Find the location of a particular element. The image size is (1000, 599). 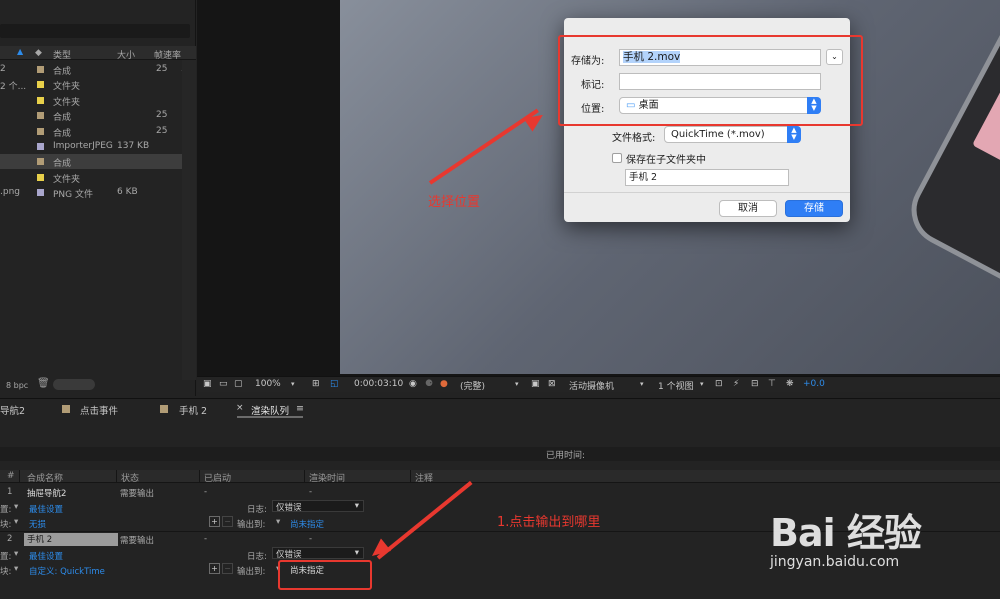

project-item: 2合成25⊥ is located at coordinates (94, 69).